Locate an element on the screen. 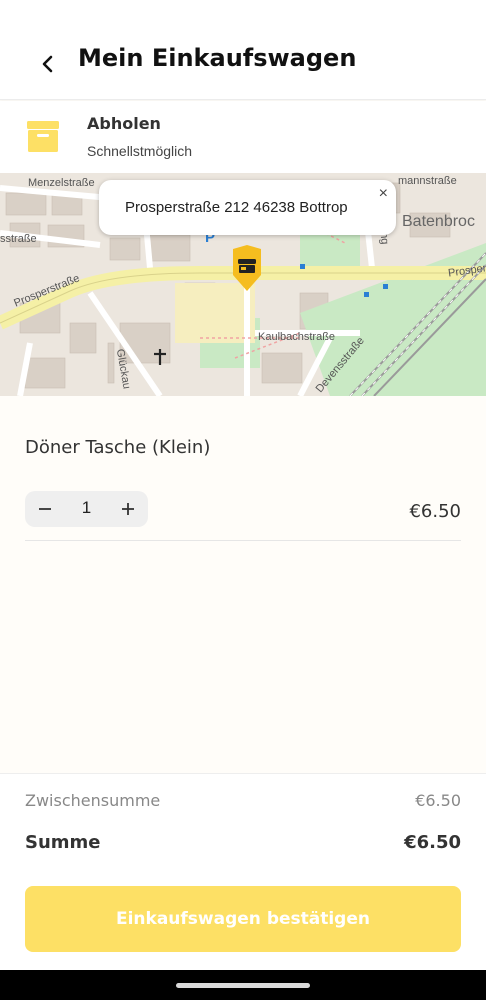 This screenshot has height=1000, width=486. plus-icon is located at coordinates (128, 509).